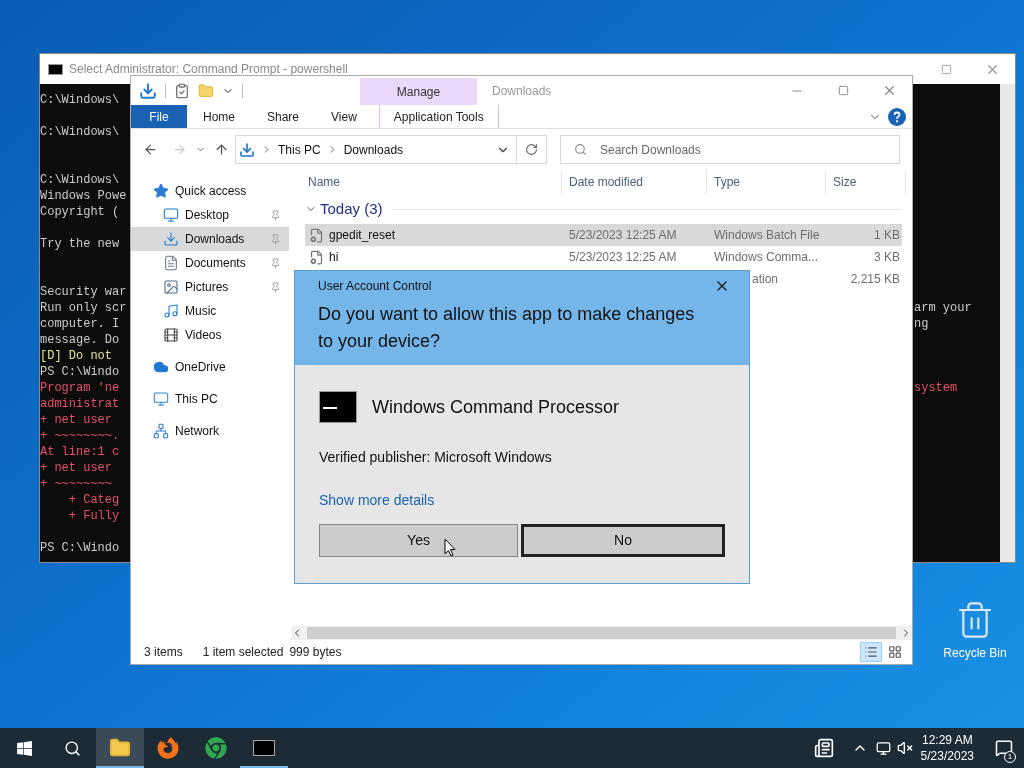  I want to click on clock-date: 5/23/2023, so click(947, 756).